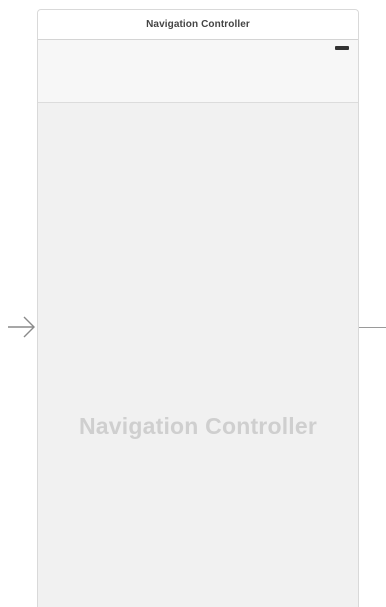  What do you see at coordinates (198, 426) in the screenshot?
I see `placeholder-label: Navigation Controller` at bounding box center [198, 426].